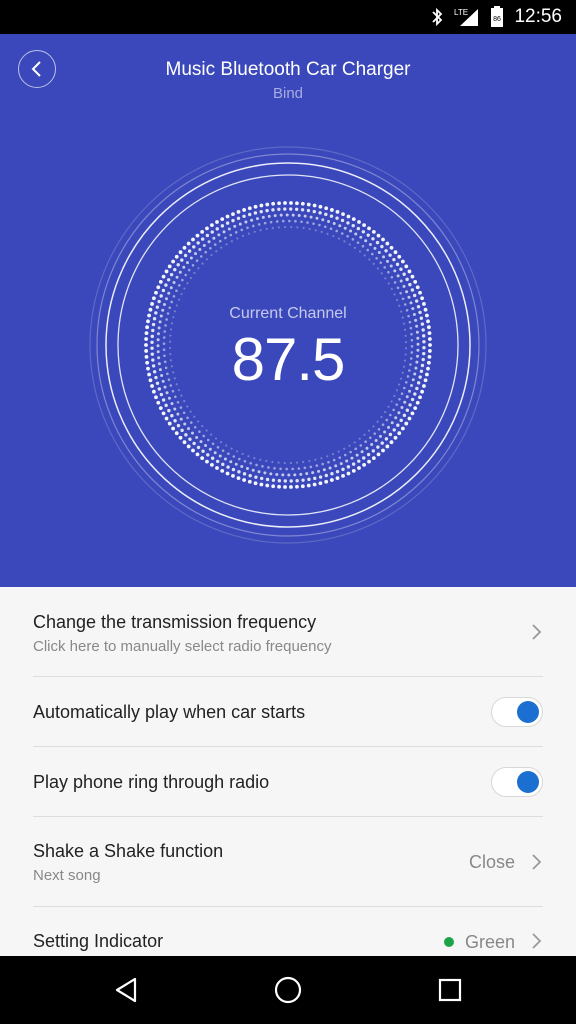 The width and height of the screenshot is (576, 1024). I want to click on status-icons: LTE 86 12:56, so click(496, 17).